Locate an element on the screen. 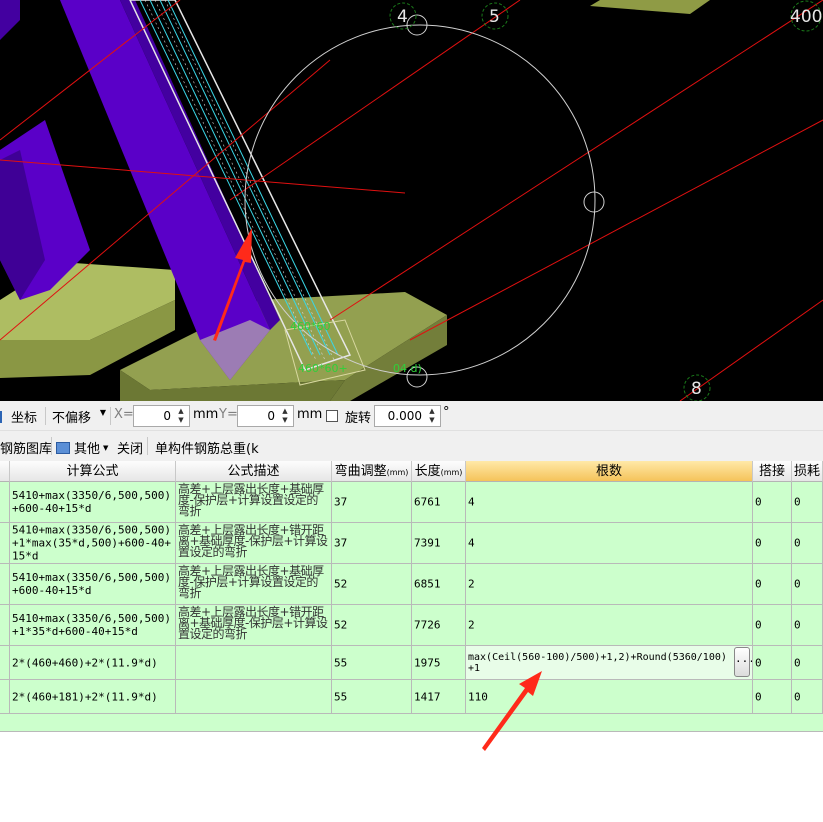 Image resolution: width=823 pixels, height=822 pixels. x-input: 0 ▲ ▼ is located at coordinates (161, 416).